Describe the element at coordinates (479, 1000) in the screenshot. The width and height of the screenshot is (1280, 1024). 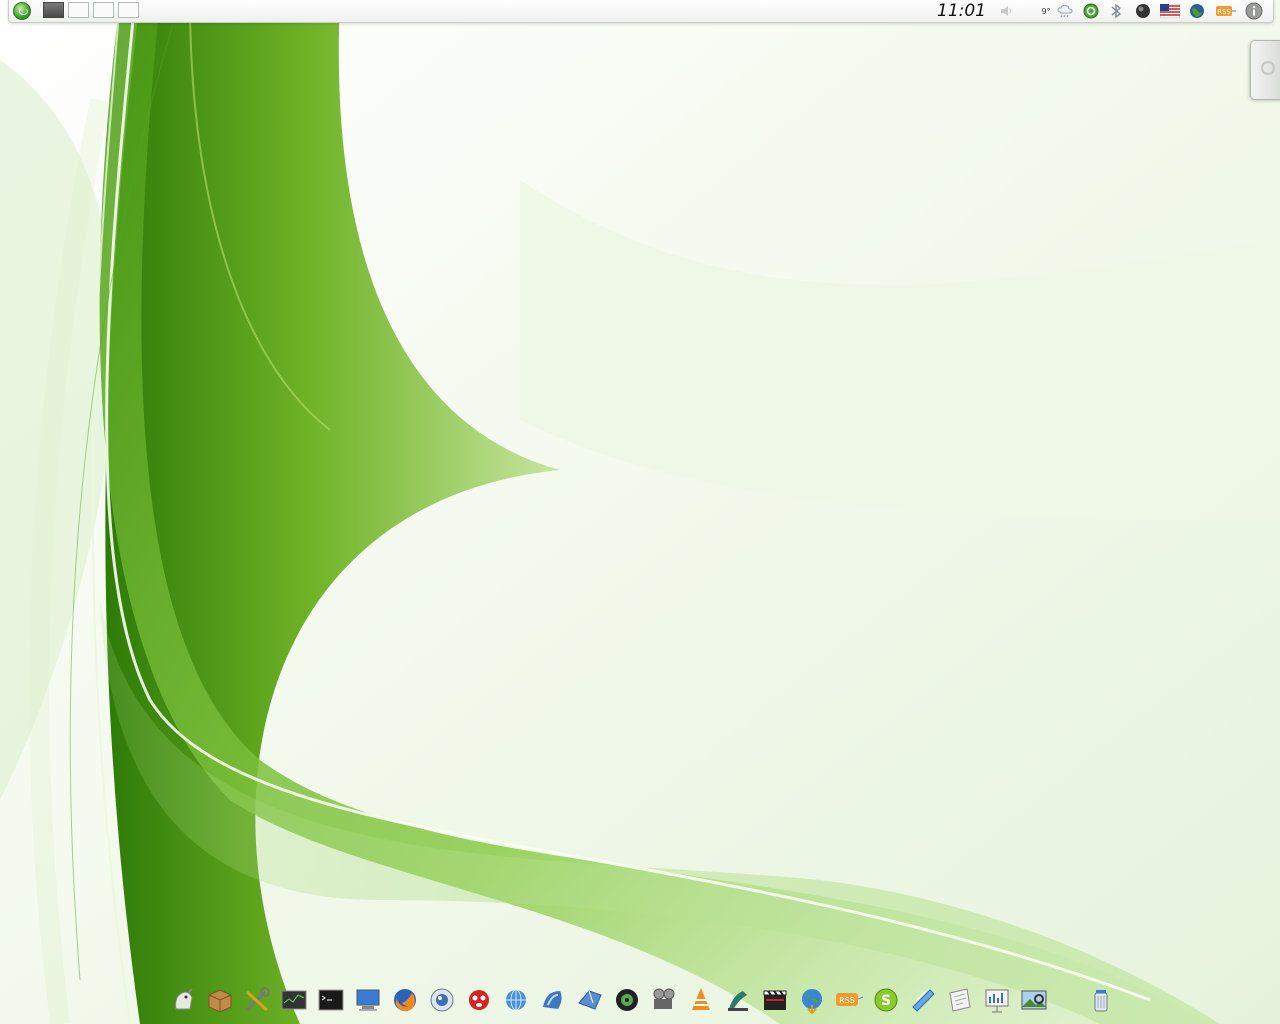
I see `chat-messenger-icon` at that location.